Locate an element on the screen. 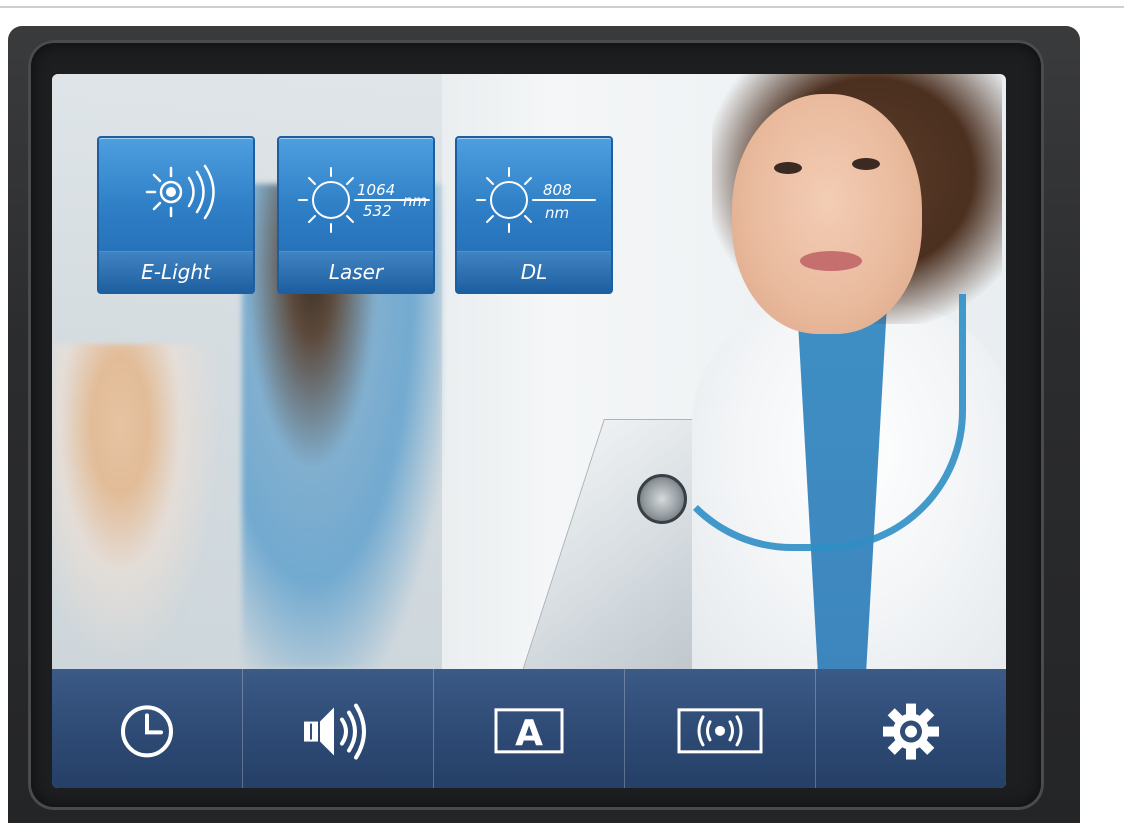 The height and width of the screenshot is (823, 1124). sound-button is located at coordinates (338, 728).